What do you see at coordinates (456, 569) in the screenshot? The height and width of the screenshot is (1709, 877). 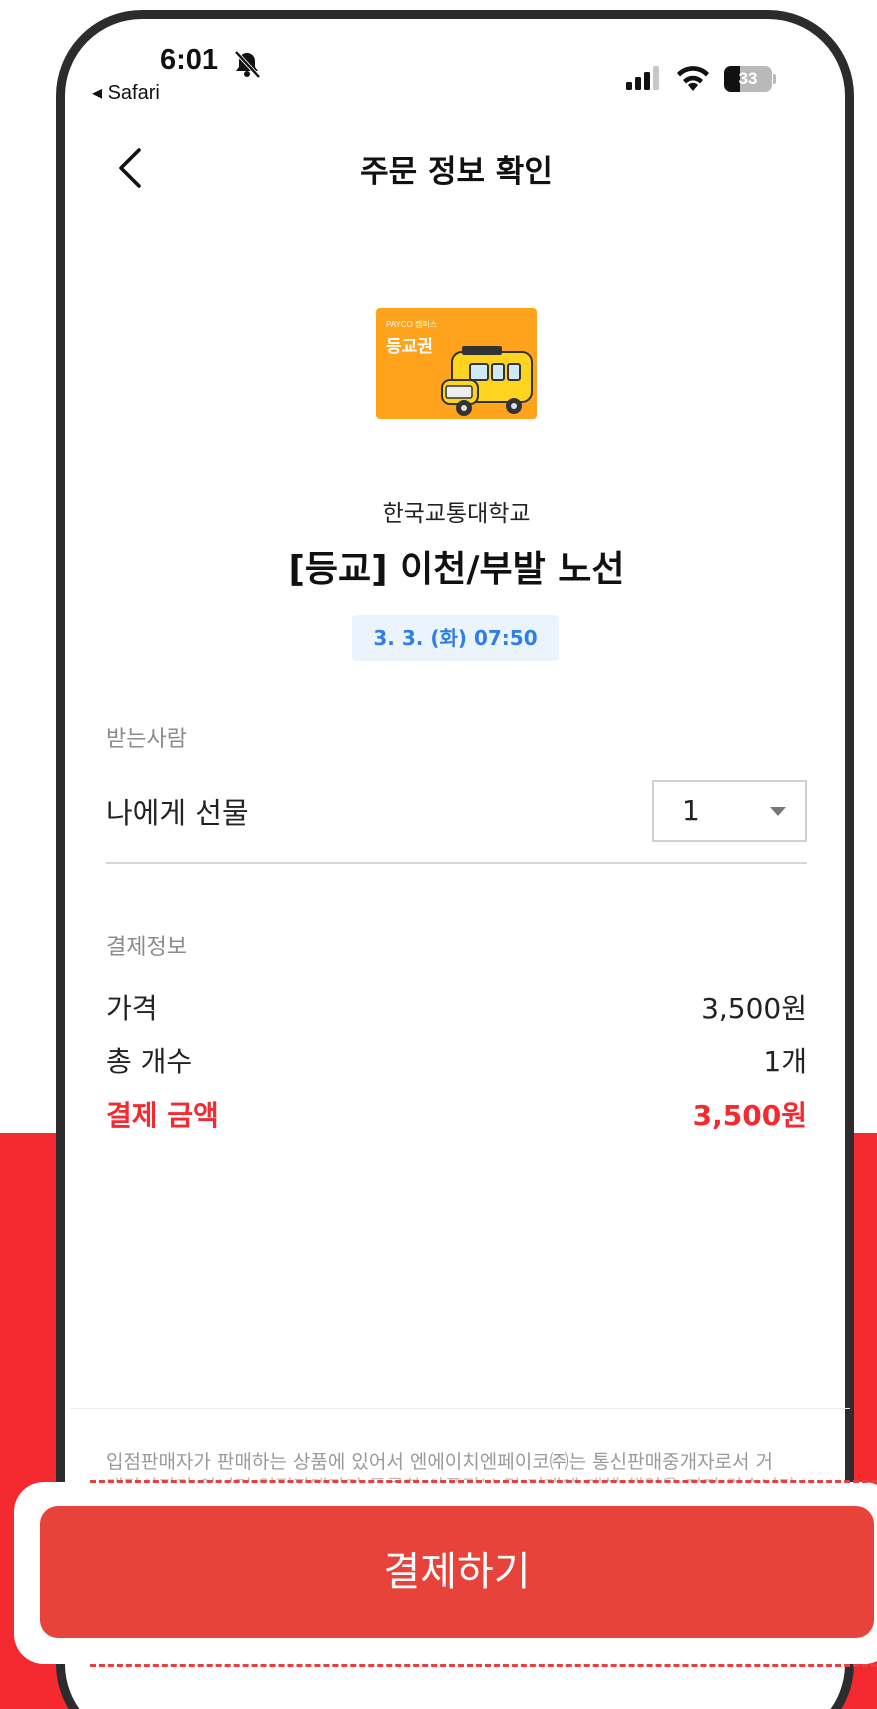 I see `route-title: [등교] 이천/부발 노선` at bounding box center [456, 569].